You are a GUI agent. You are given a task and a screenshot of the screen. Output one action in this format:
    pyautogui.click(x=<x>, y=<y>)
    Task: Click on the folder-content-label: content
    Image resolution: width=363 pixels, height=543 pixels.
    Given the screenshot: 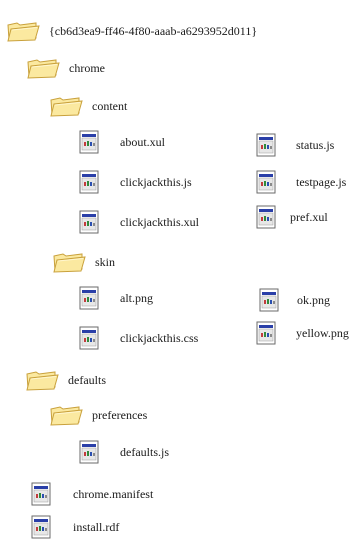 What is the action you would take?
    pyautogui.click(x=110, y=106)
    